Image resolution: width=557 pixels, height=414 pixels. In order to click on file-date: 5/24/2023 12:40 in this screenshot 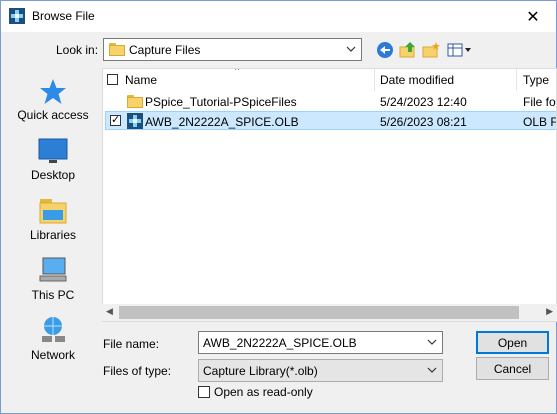, I will do `click(423, 102)`.